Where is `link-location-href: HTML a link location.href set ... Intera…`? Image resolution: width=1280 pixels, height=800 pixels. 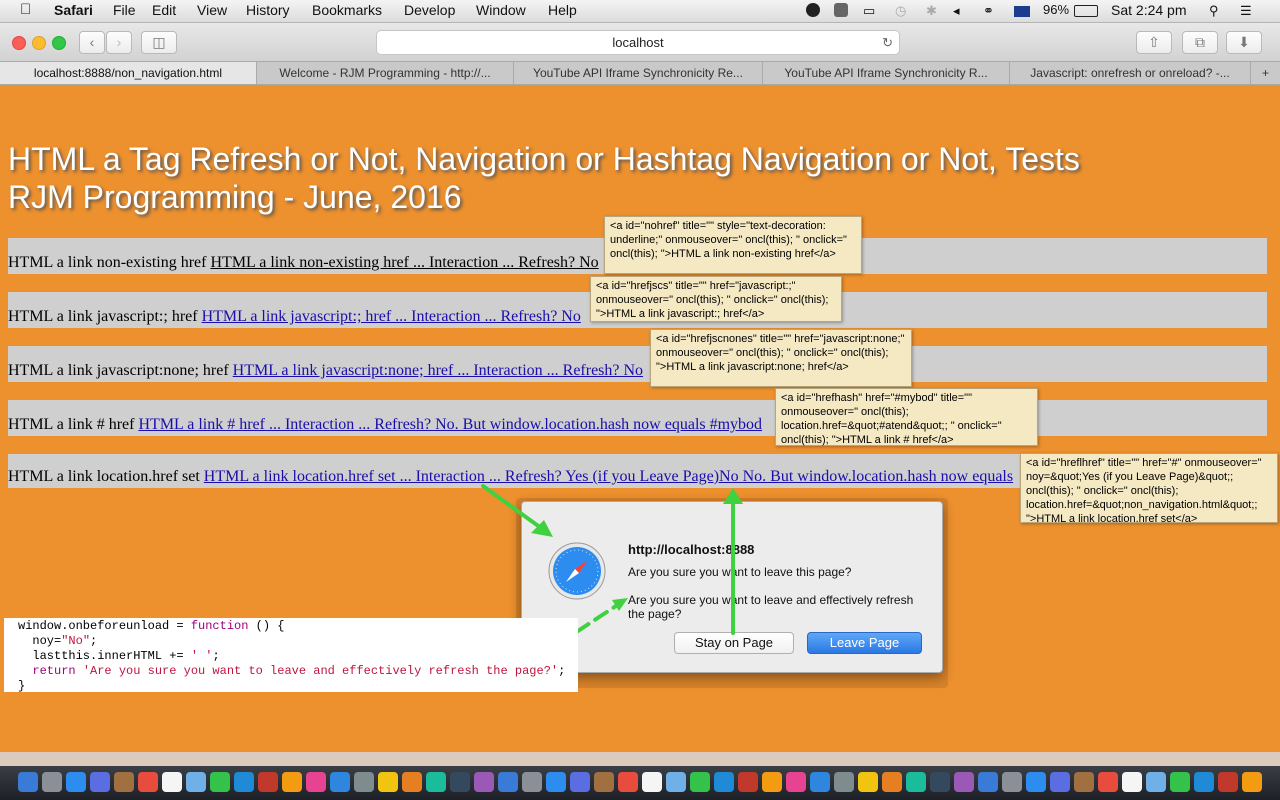 link-location-href: HTML a link location.href set ... Intera… is located at coordinates (608, 476).